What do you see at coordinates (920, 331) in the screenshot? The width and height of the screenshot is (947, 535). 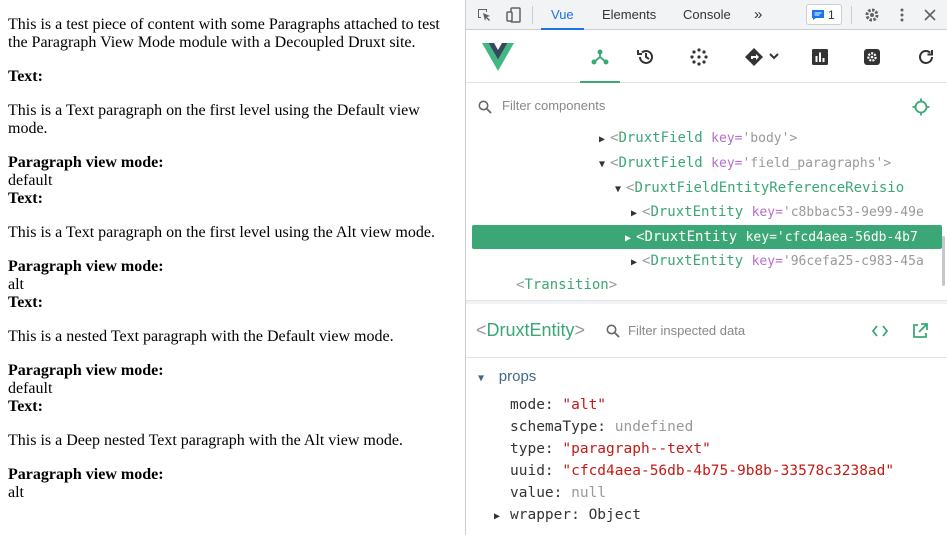 I see `open-in-editor-icon` at bounding box center [920, 331].